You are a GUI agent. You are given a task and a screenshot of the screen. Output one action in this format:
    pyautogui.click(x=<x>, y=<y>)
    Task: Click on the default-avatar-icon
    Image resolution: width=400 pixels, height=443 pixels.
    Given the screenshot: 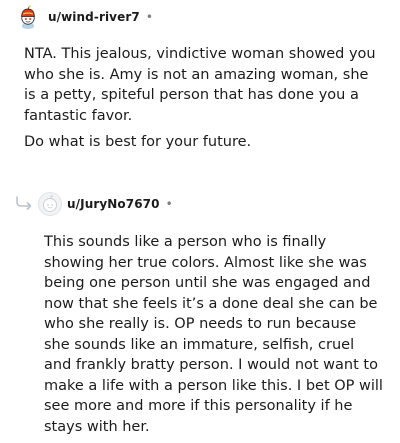 What is the action you would take?
    pyautogui.click(x=50, y=203)
    